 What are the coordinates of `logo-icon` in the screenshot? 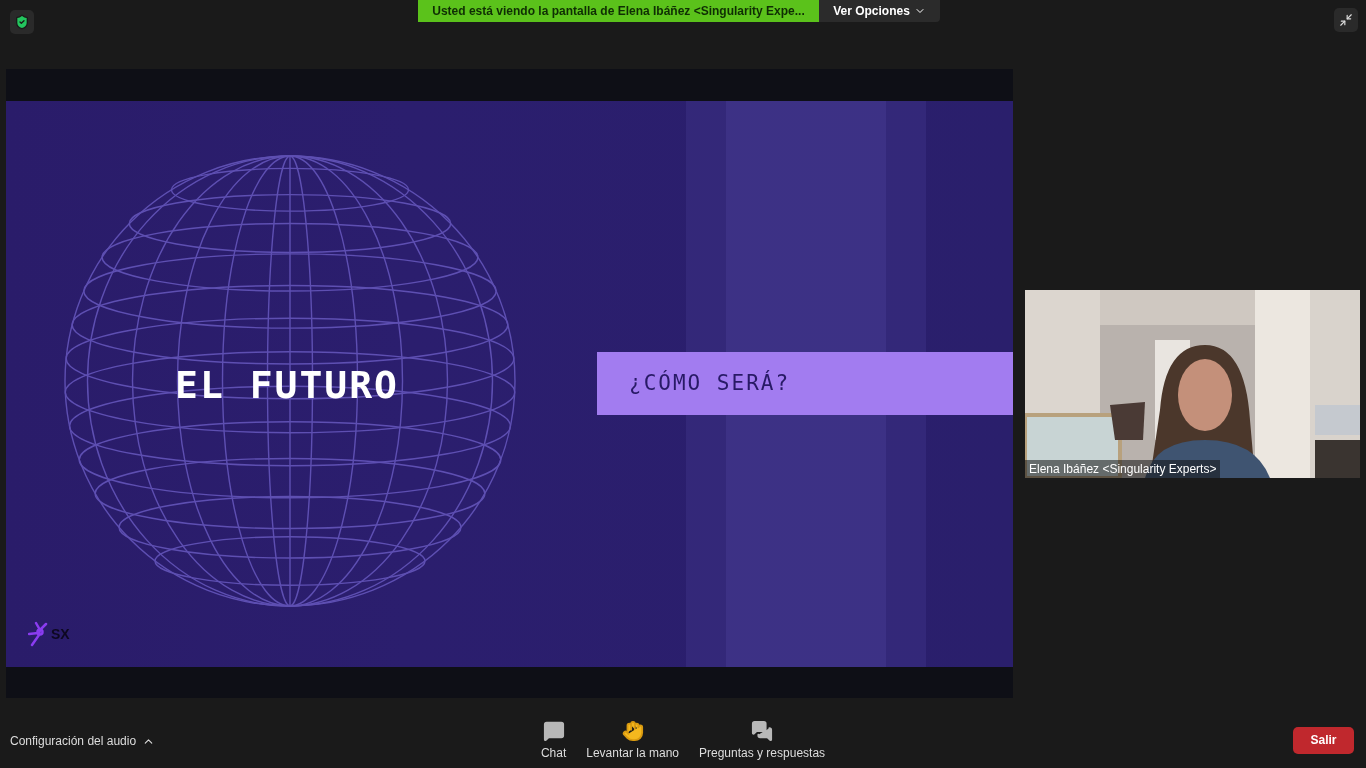 It's located at (39, 633).